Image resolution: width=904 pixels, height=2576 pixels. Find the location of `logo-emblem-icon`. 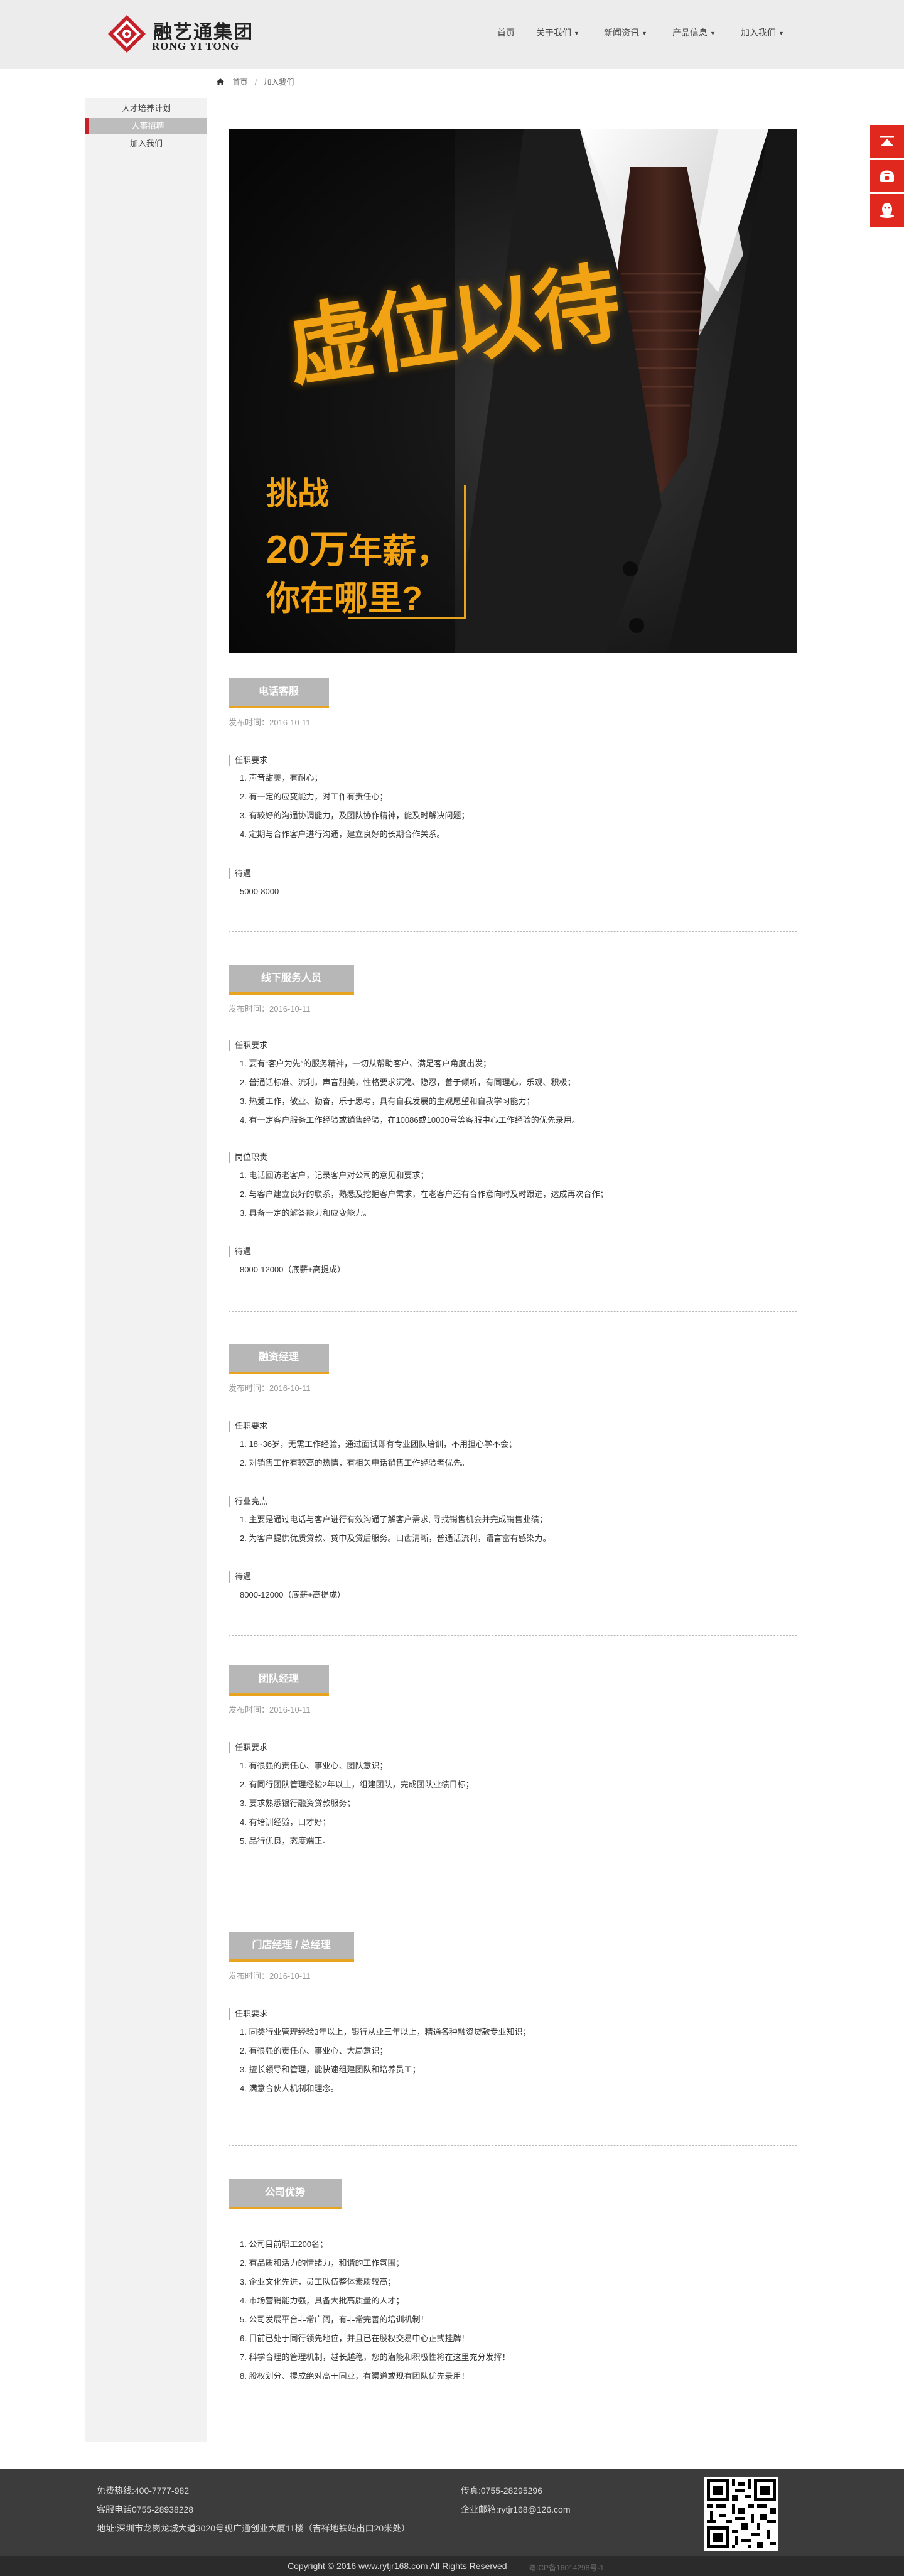

logo-emblem-icon is located at coordinates (127, 34).